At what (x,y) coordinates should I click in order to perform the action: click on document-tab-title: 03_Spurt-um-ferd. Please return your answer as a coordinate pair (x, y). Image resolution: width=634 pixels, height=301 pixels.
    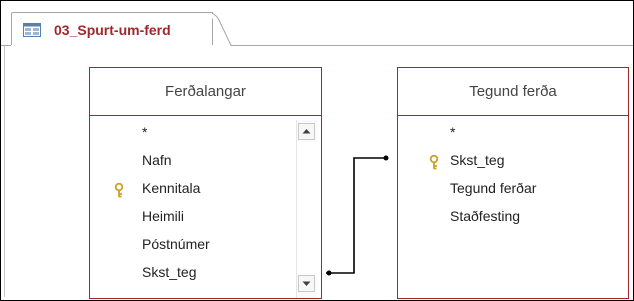
    Looking at the image, I should click on (112, 30).